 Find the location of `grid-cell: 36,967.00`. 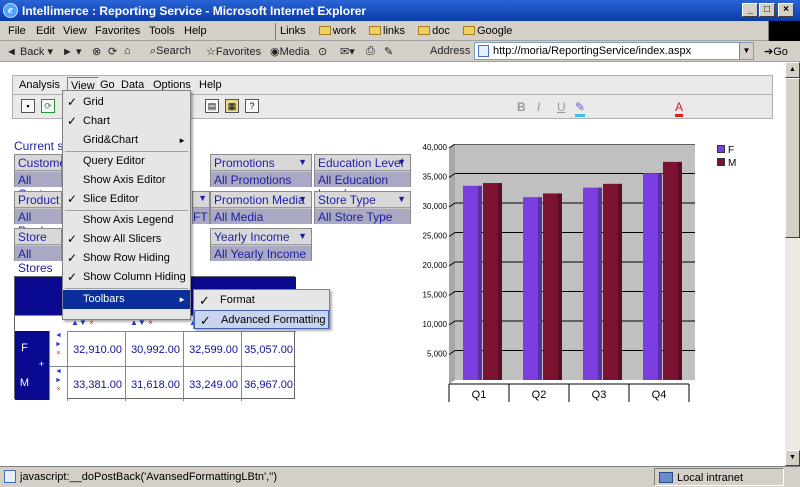

grid-cell: 36,967.00 is located at coordinates (268, 383).